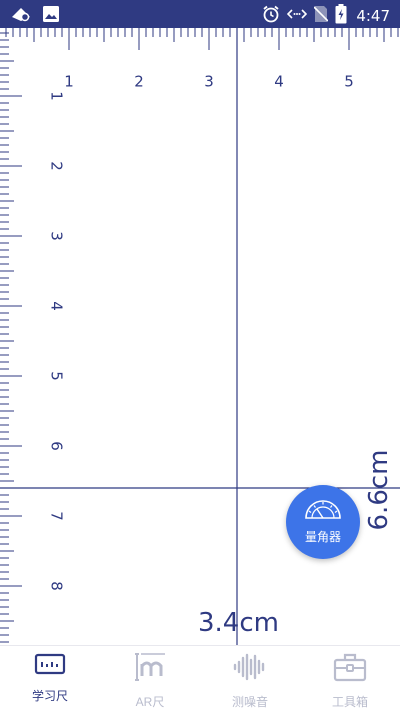 This screenshot has height=712, width=400. Describe the element at coordinates (69, 82) in the screenshot. I see `top-ruler-label: 1` at that location.